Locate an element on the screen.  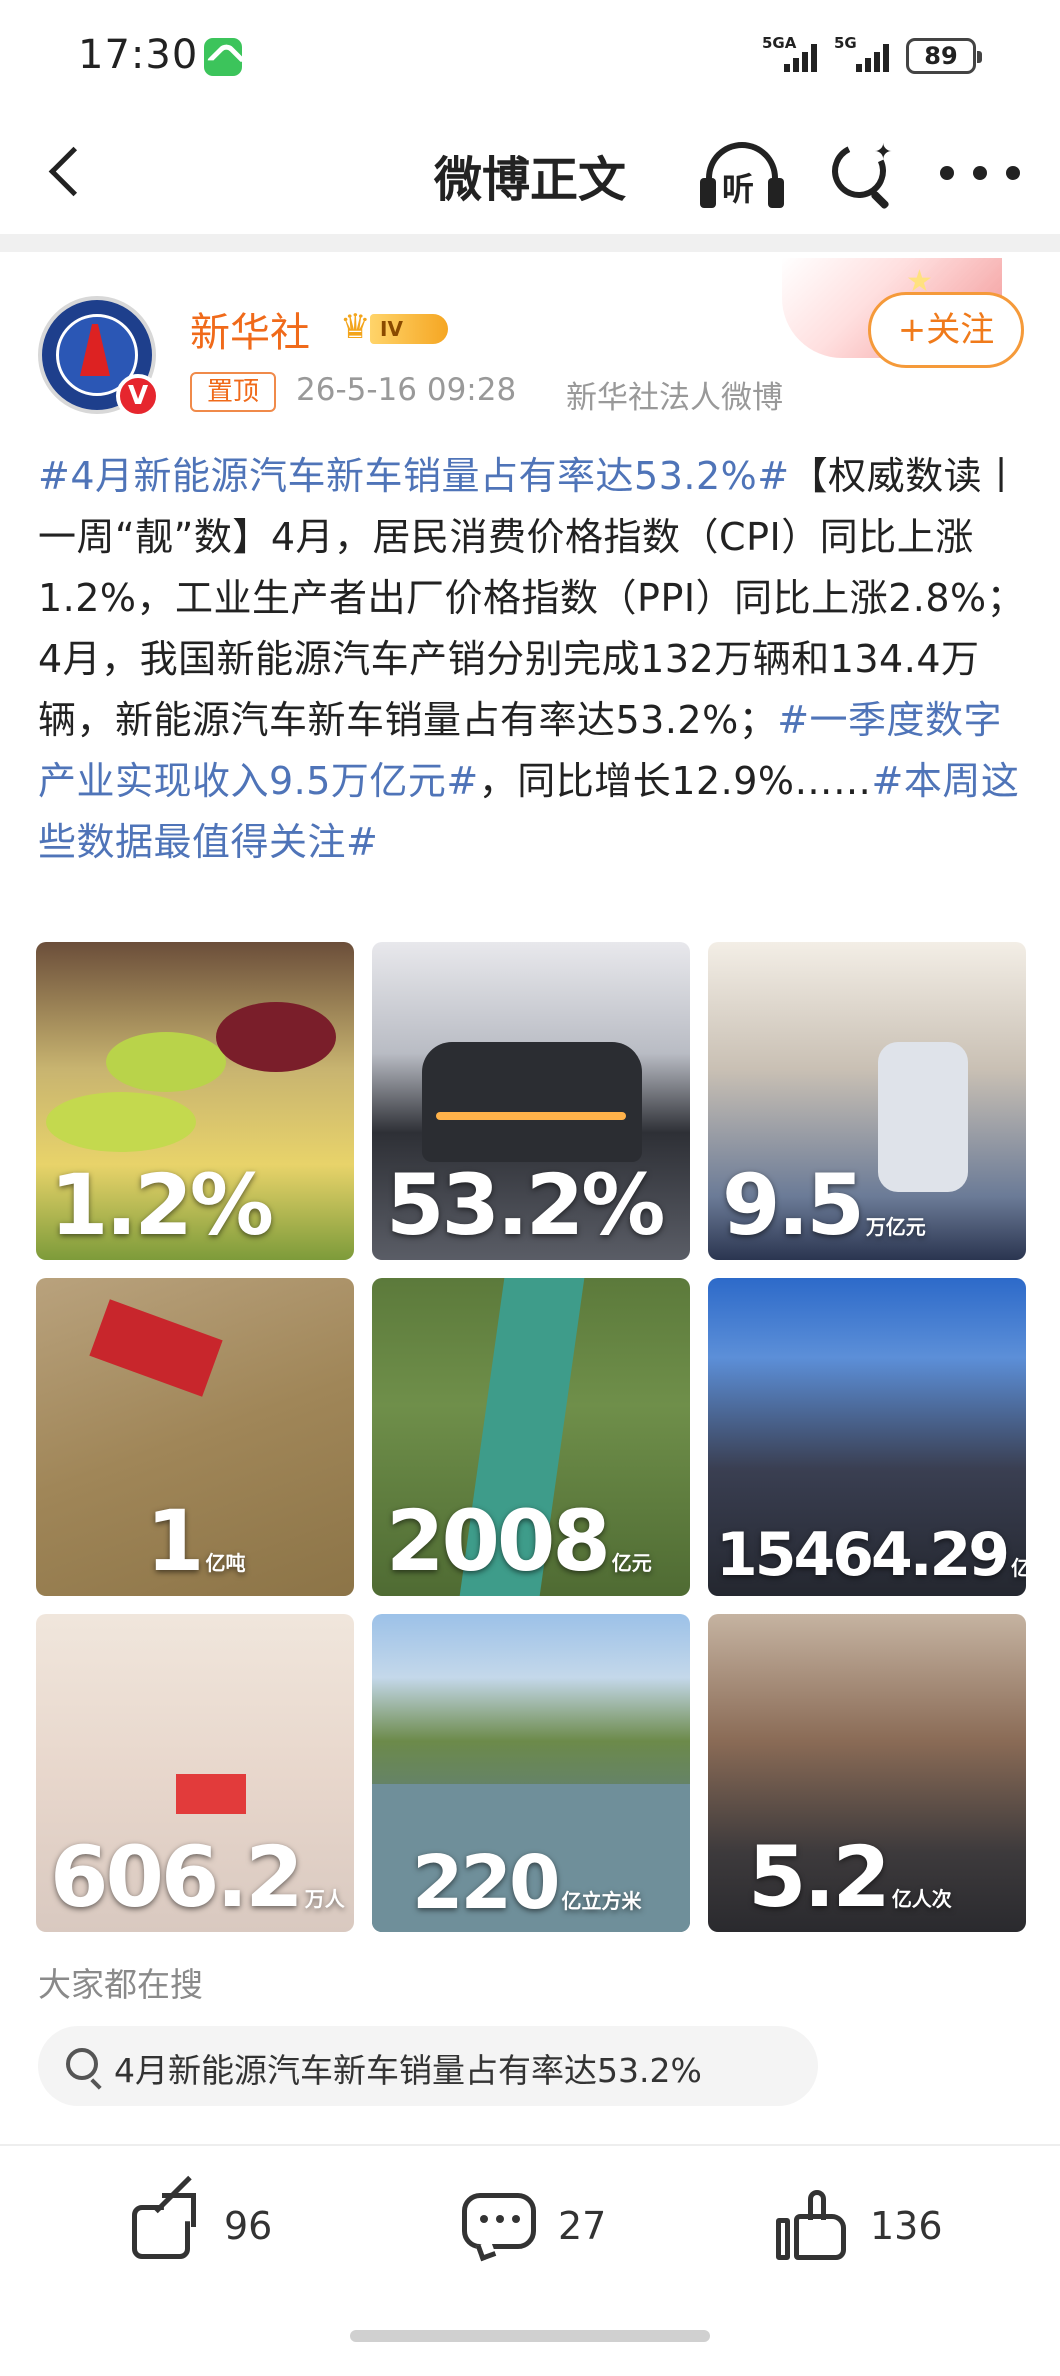
image-tile-robot: 9.5 万亿元 is located at coordinates (867, 1101).